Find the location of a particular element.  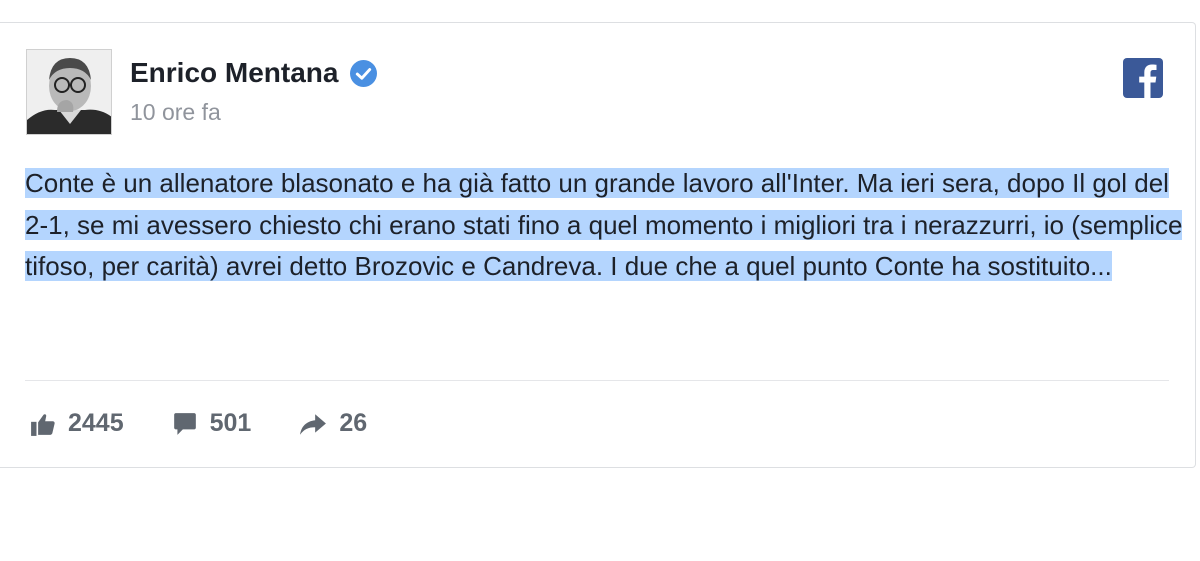

avatar-photo is located at coordinates (69, 92).